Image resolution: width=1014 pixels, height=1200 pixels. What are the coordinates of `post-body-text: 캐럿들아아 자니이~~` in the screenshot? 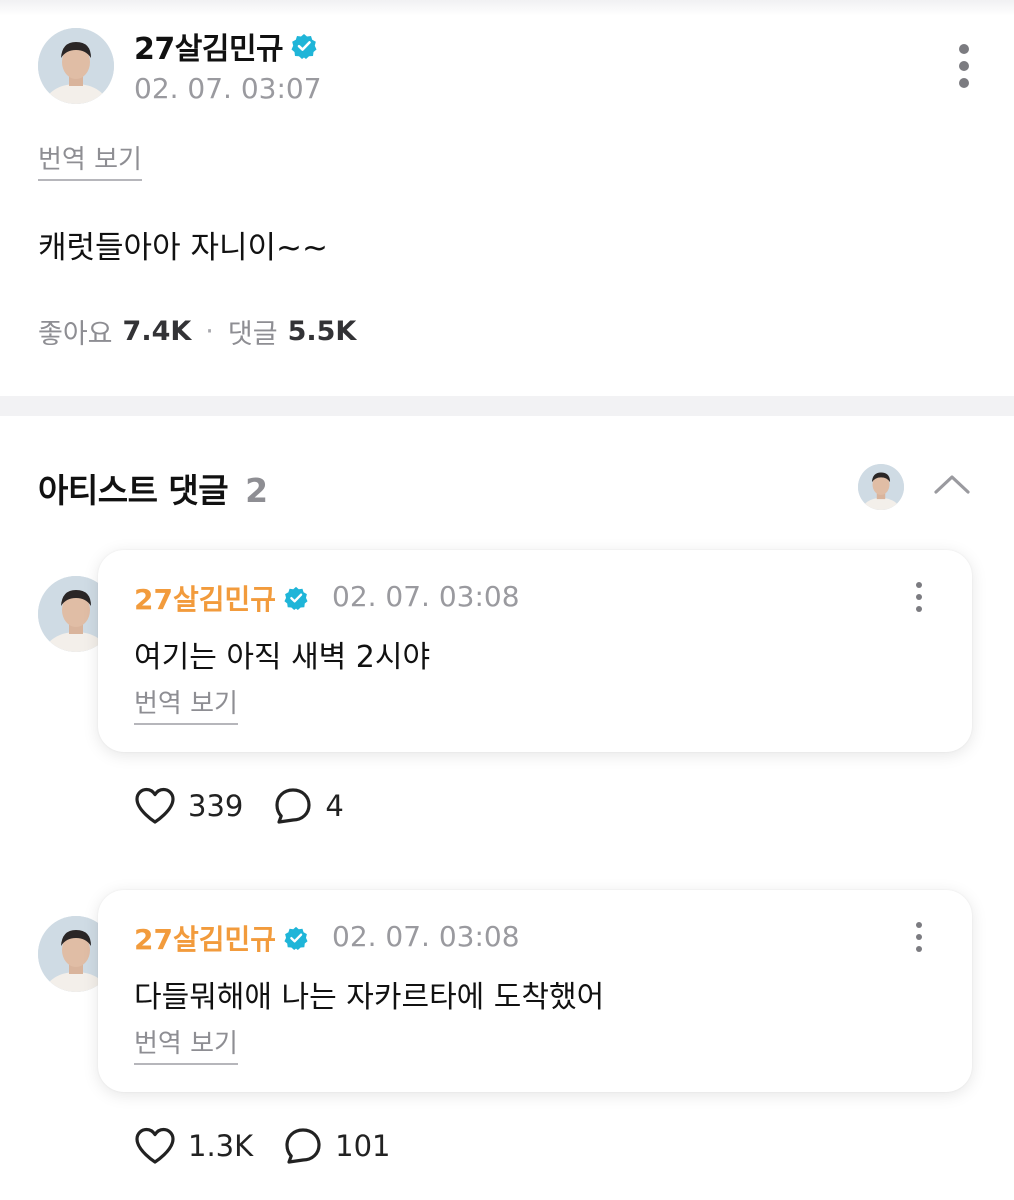 It's located at (183, 248).